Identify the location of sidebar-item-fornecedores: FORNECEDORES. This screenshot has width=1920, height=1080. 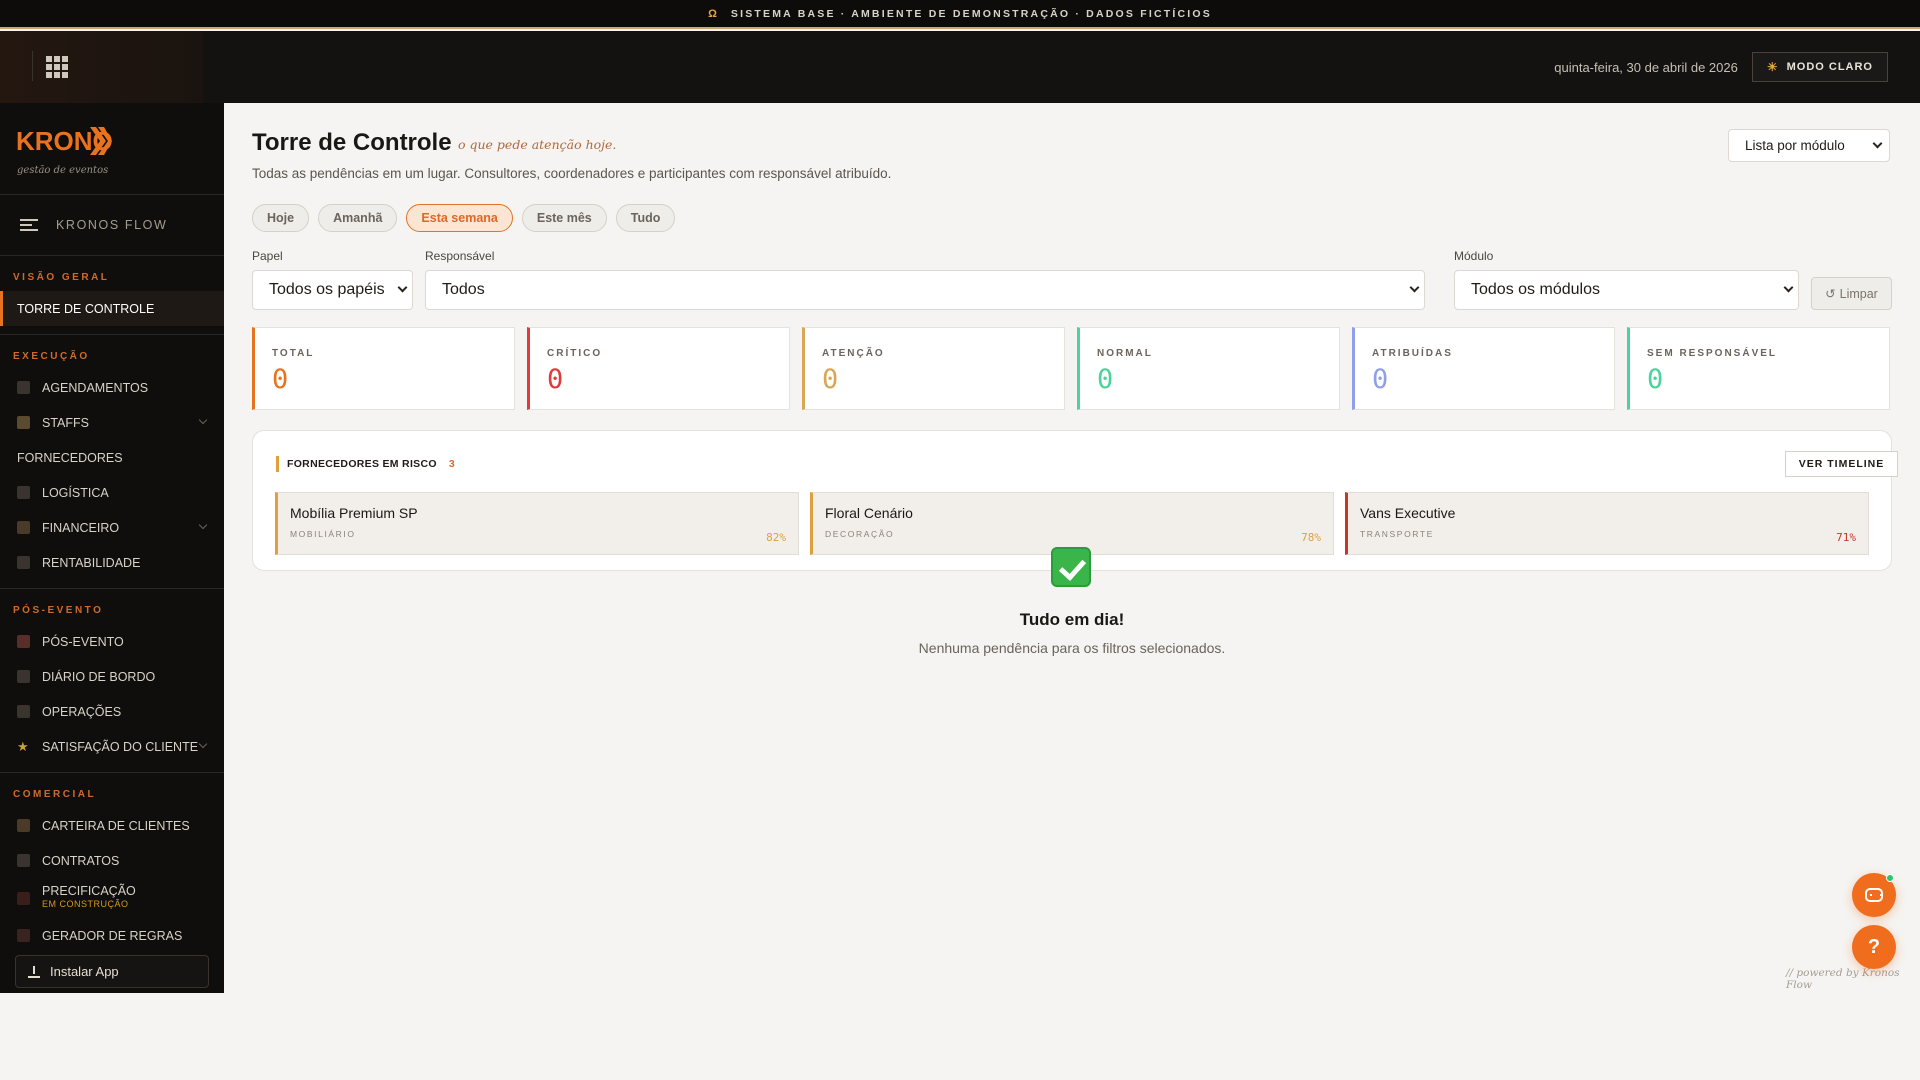
(112, 457).